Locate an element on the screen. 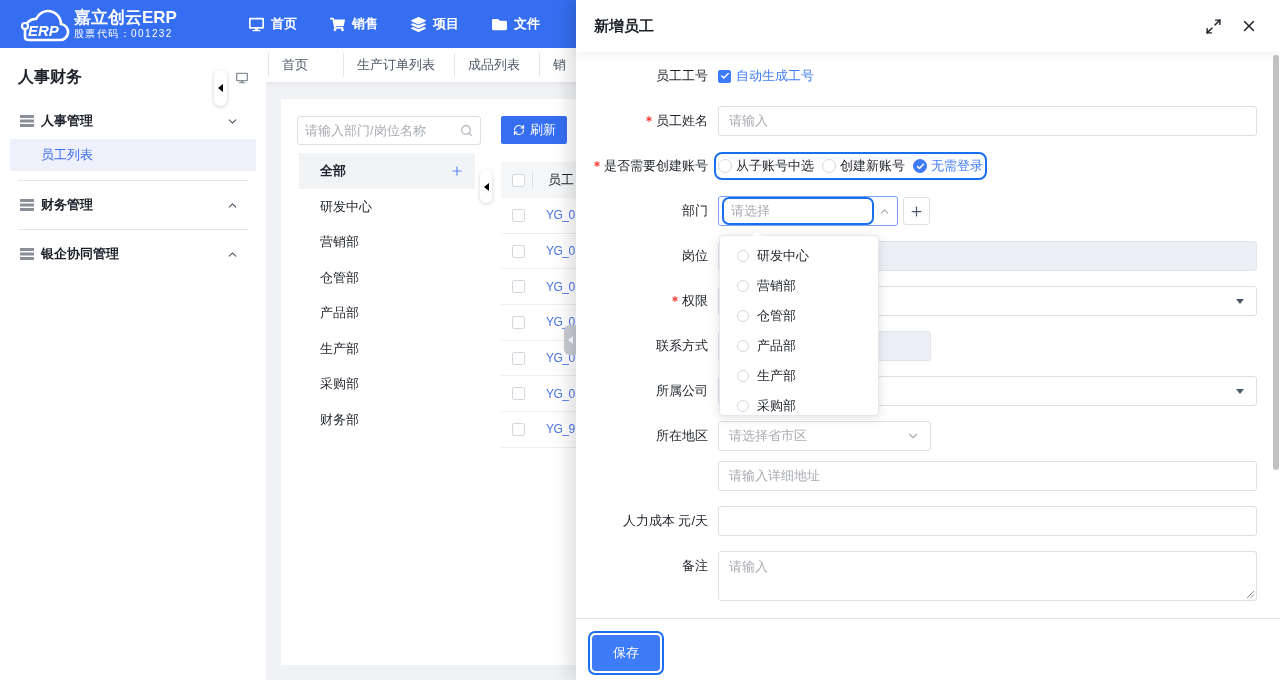  radio-button is located at coordinates (920, 166).